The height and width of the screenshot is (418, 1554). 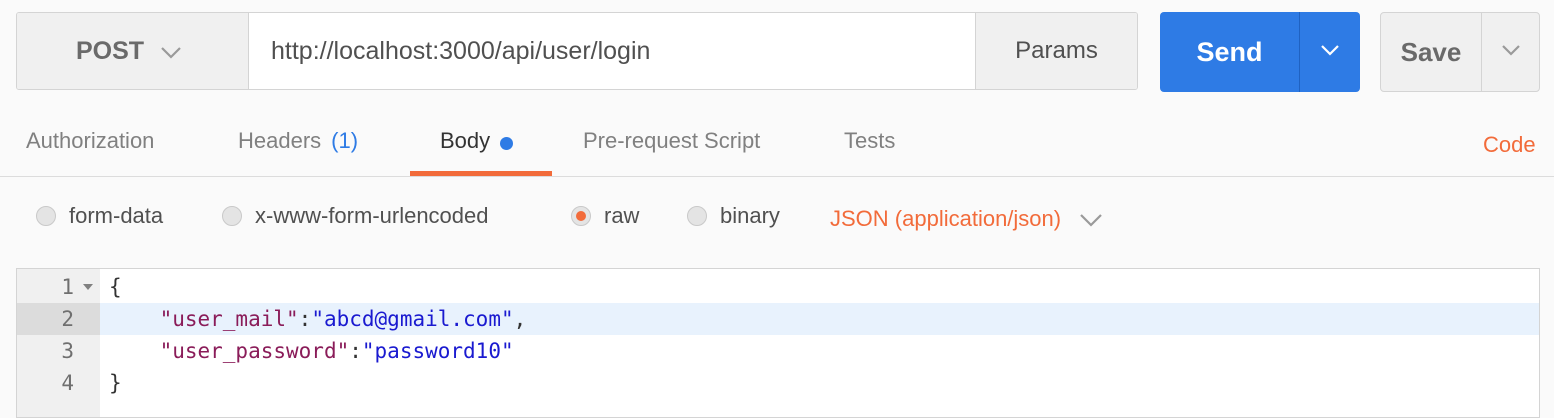 I want to click on tab-body: Body, so click(x=477, y=150).